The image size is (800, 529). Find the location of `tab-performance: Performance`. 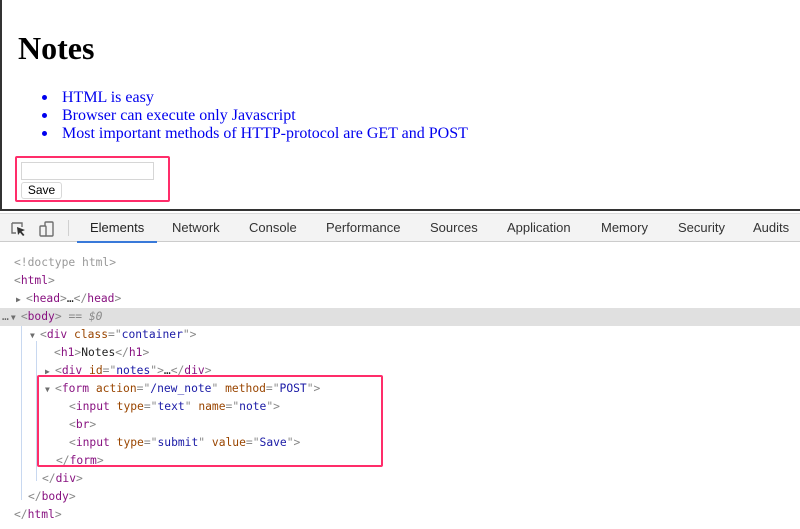

tab-performance: Performance is located at coordinates (363, 228).